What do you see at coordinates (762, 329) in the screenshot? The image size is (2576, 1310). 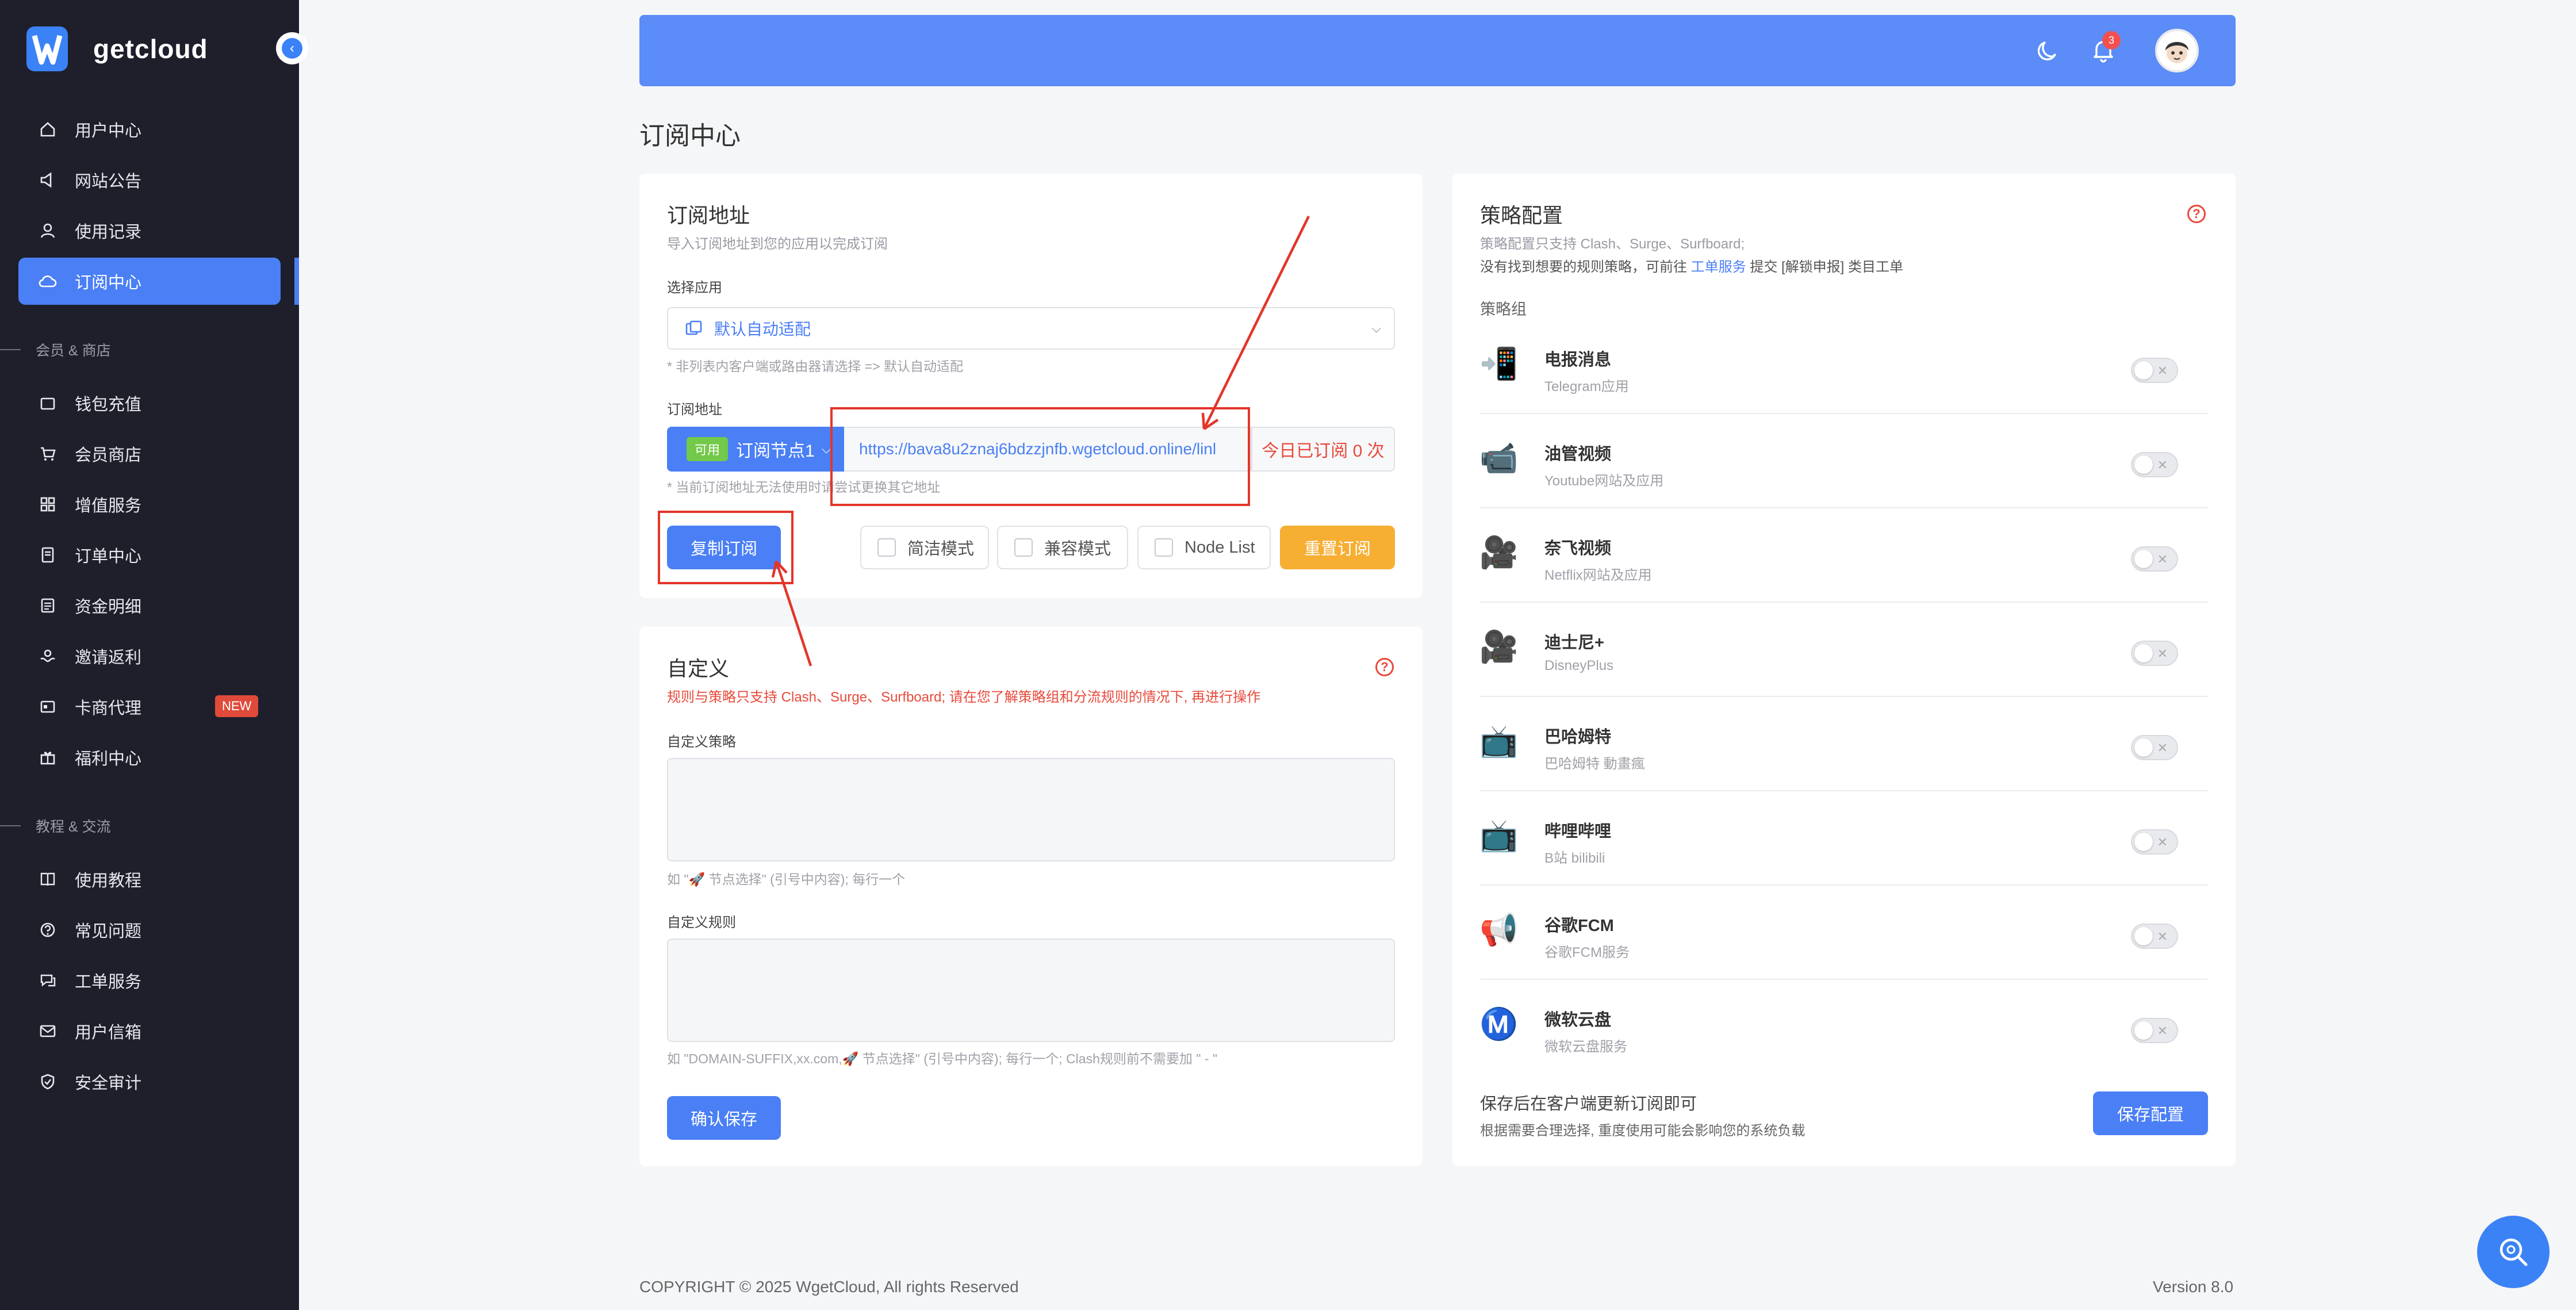 I see `app-select-value: 默认自动适配` at bounding box center [762, 329].